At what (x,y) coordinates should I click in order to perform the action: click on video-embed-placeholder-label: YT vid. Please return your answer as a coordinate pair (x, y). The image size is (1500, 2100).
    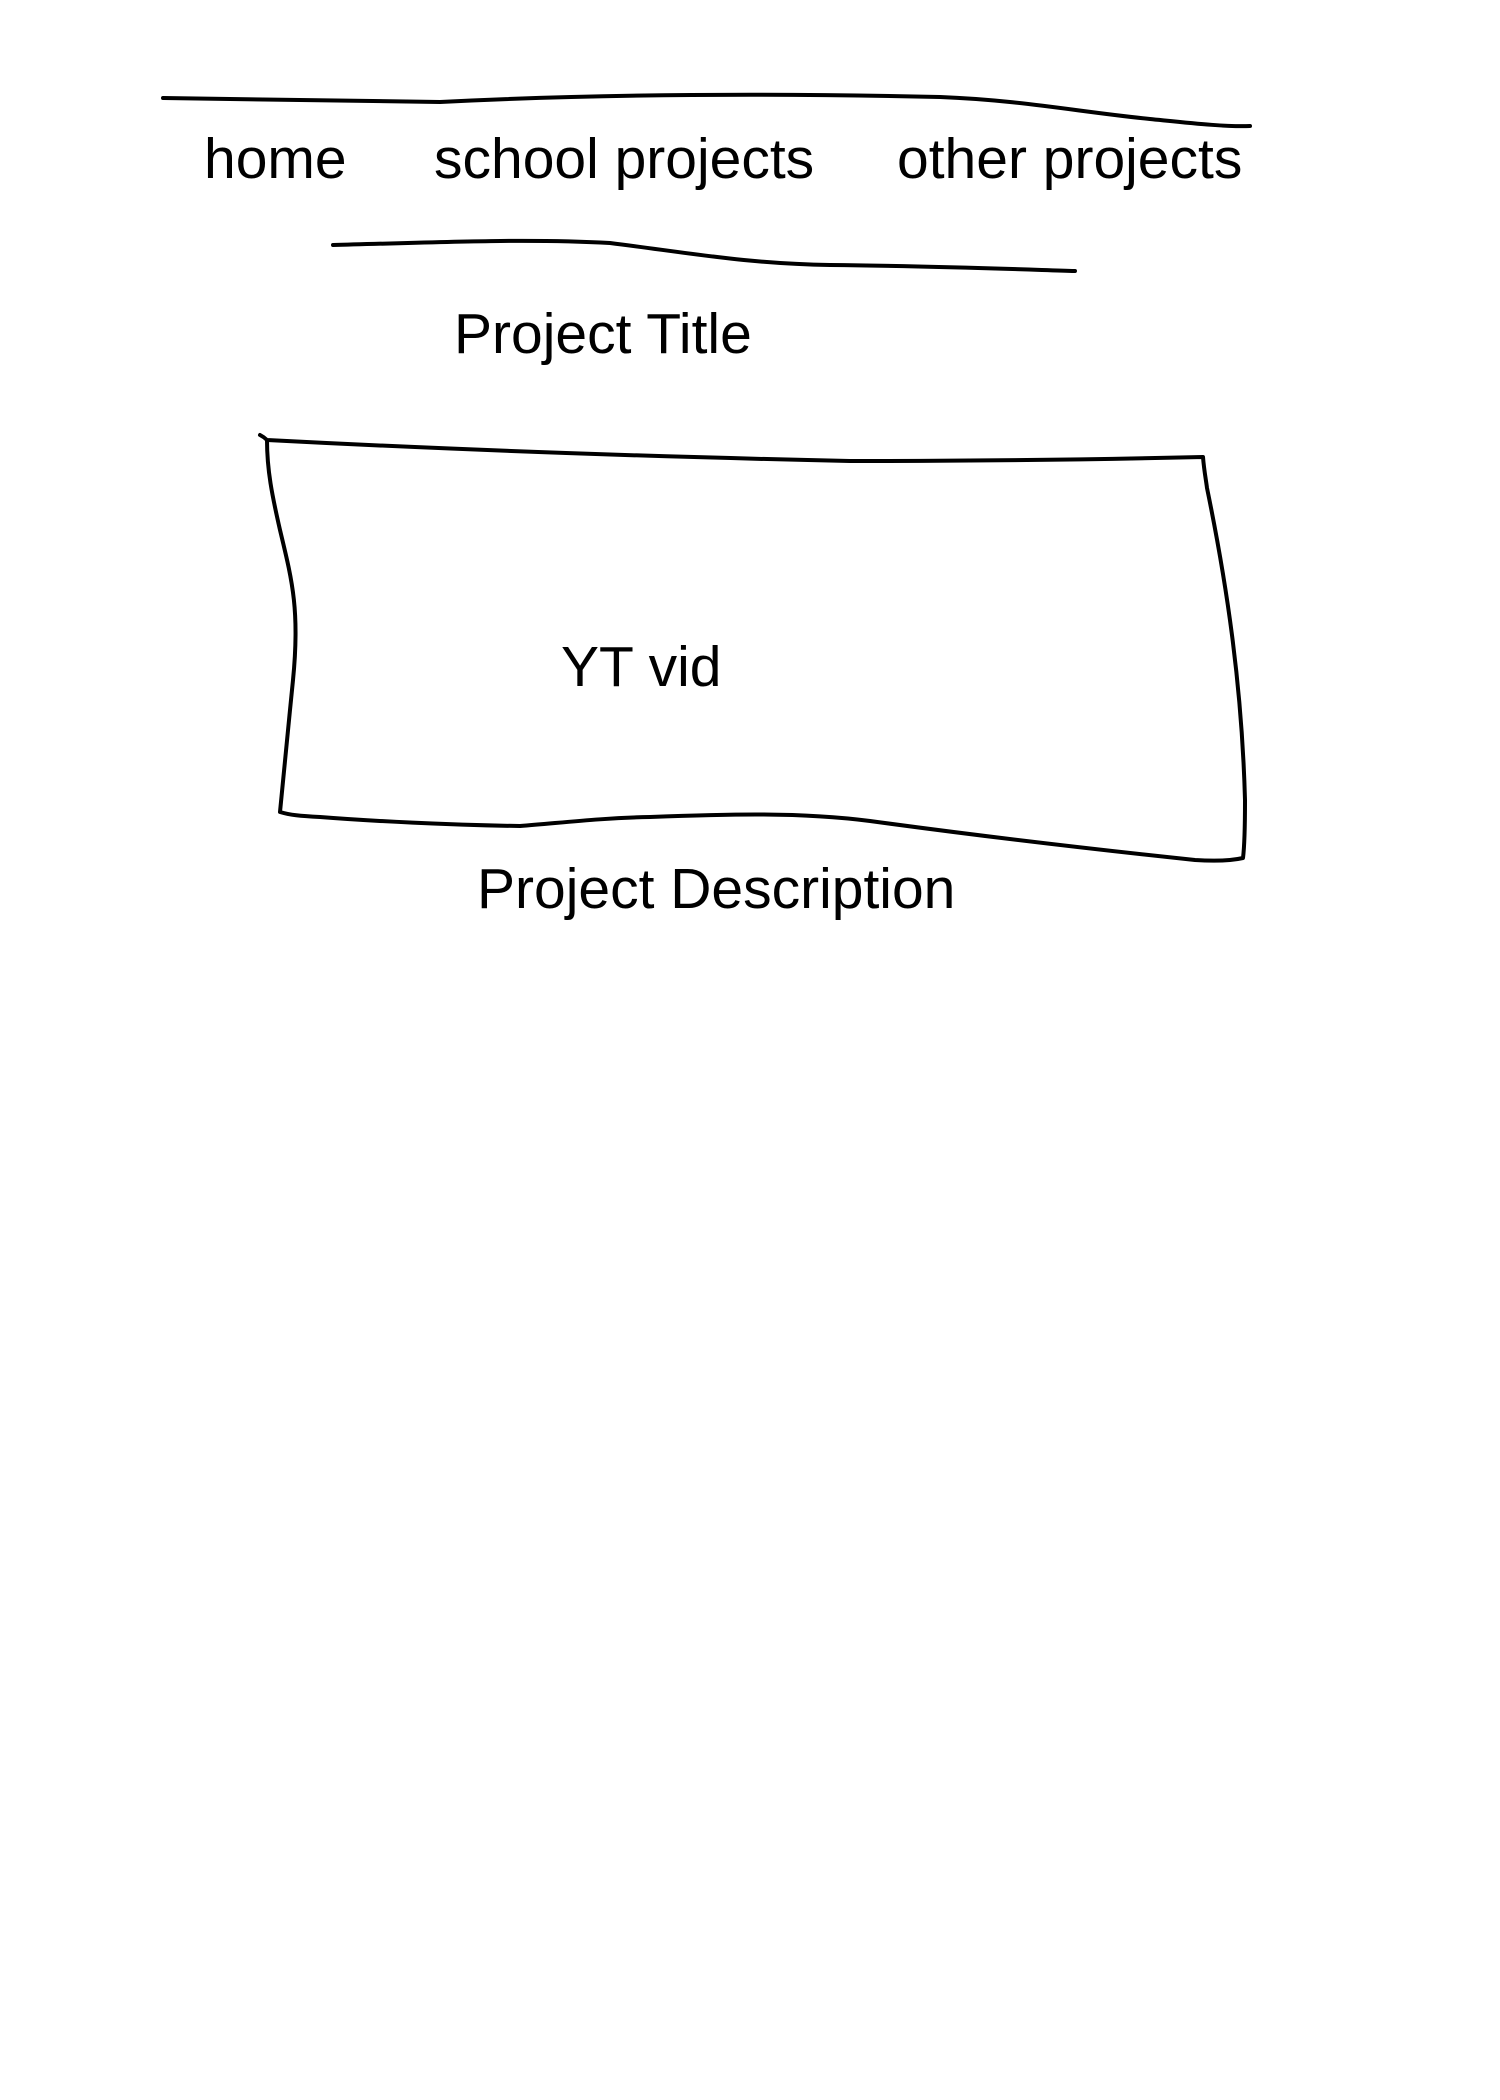
    Looking at the image, I should click on (641, 667).